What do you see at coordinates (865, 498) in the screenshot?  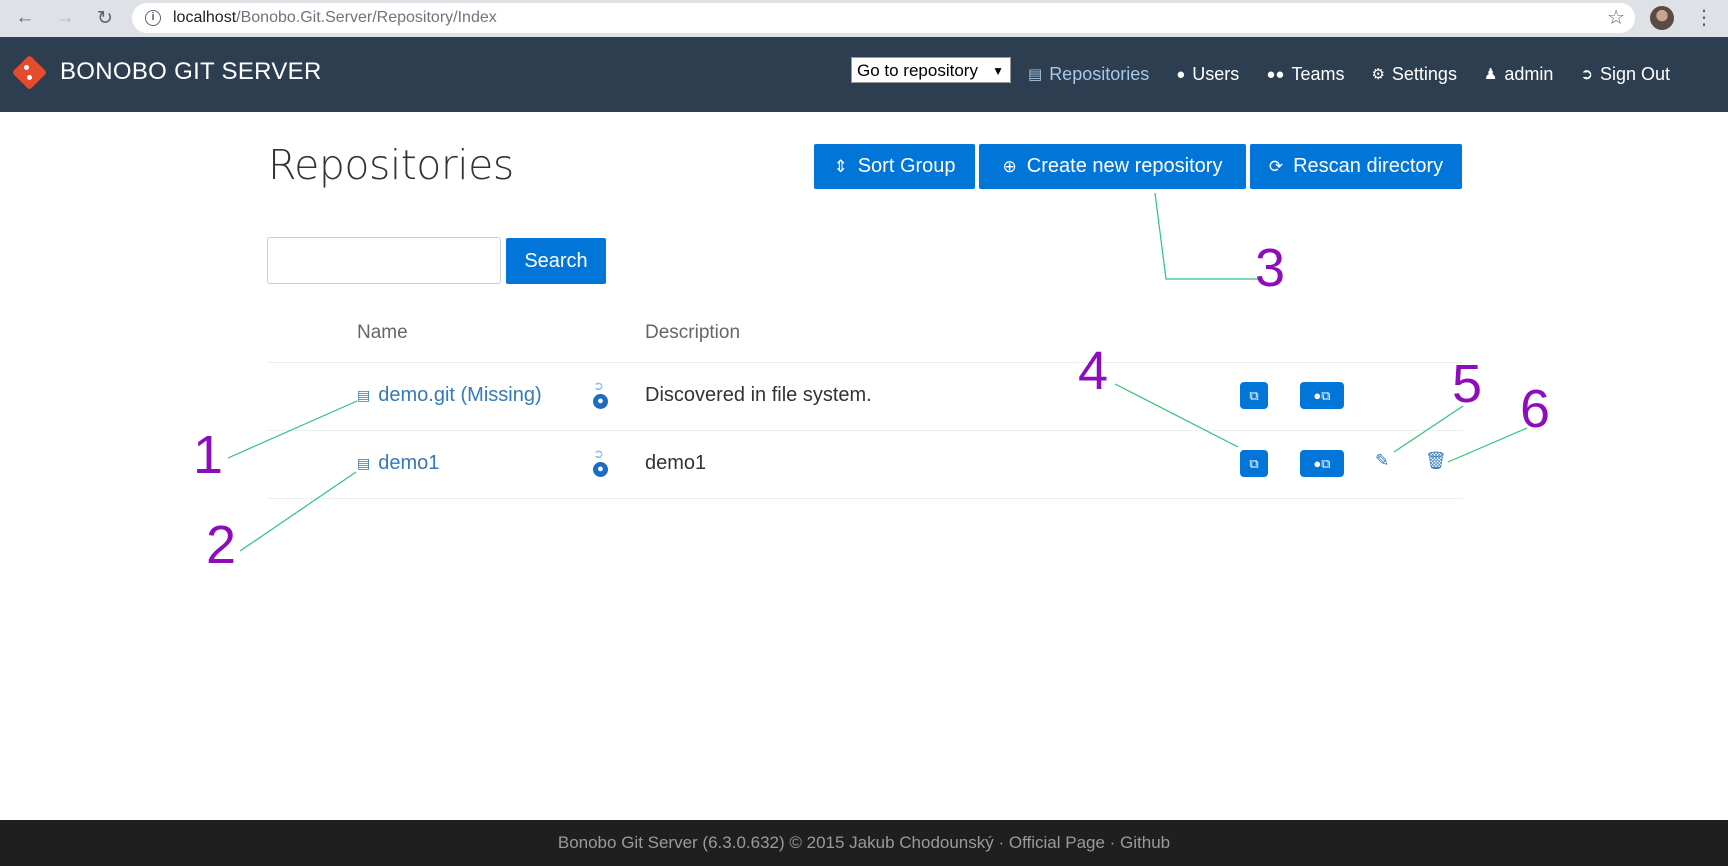 I see `table-divider` at bounding box center [865, 498].